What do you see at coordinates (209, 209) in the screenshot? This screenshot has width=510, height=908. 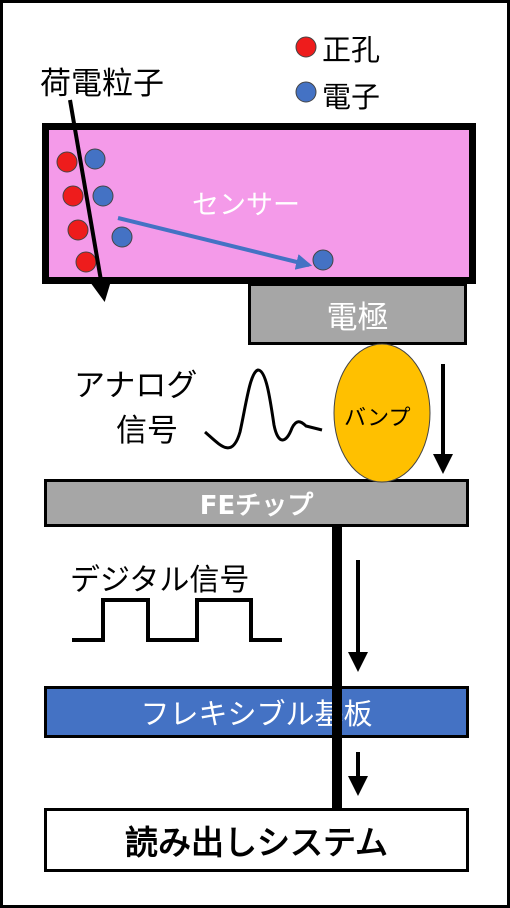 I see `electrons` at bounding box center [209, 209].